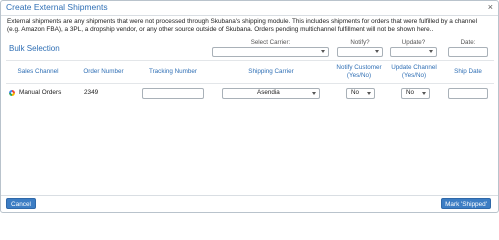 This screenshot has width=499, height=240. What do you see at coordinates (414, 71) in the screenshot?
I see `column-header-update-channel: Update Channel (Yes/No)` at bounding box center [414, 71].